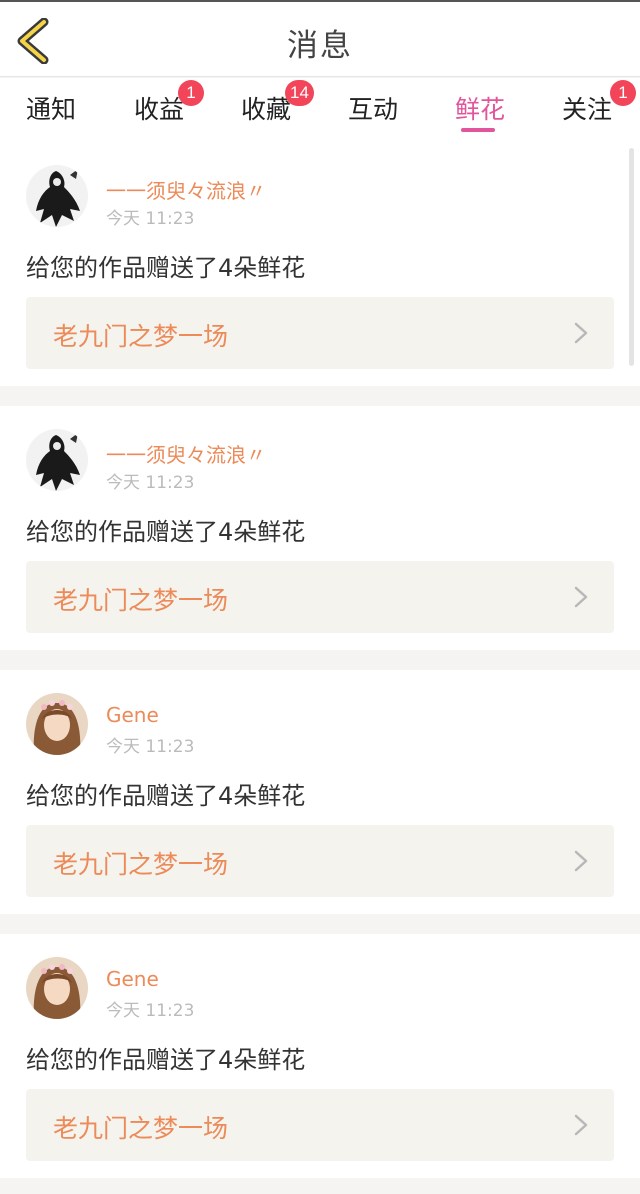 The height and width of the screenshot is (1194, 640). I want to click on tab-badge: 14, so click(299, 93).